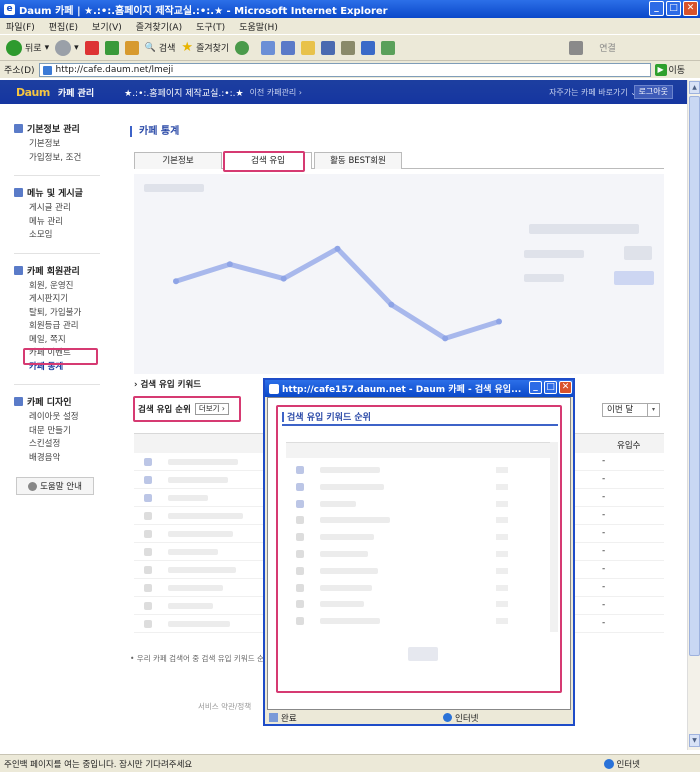 This screenshot has height=772, width=700. Describe the element at coordinates (111, 47) in the screenshot. I see `refresh-icon` at that location.